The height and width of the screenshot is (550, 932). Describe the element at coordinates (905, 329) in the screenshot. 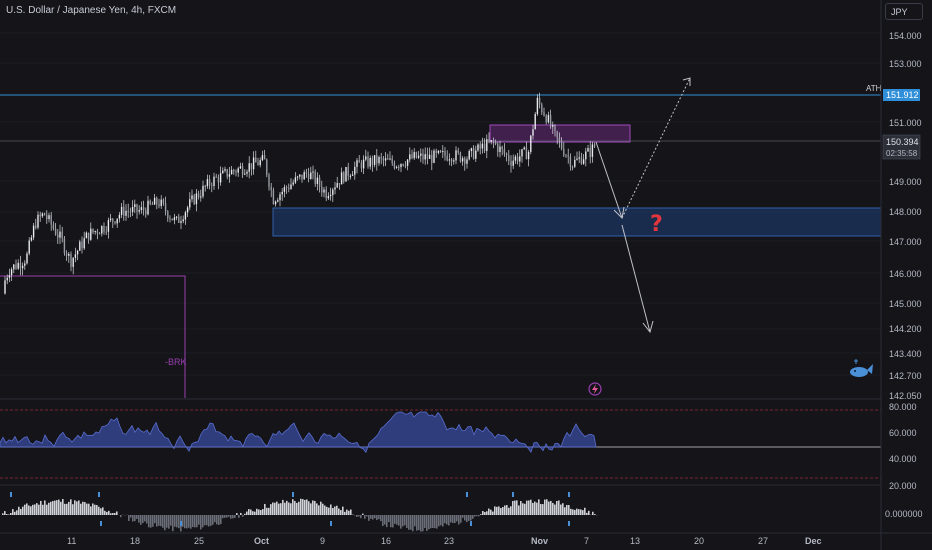

I see `price-tick: 144.200` at that location.